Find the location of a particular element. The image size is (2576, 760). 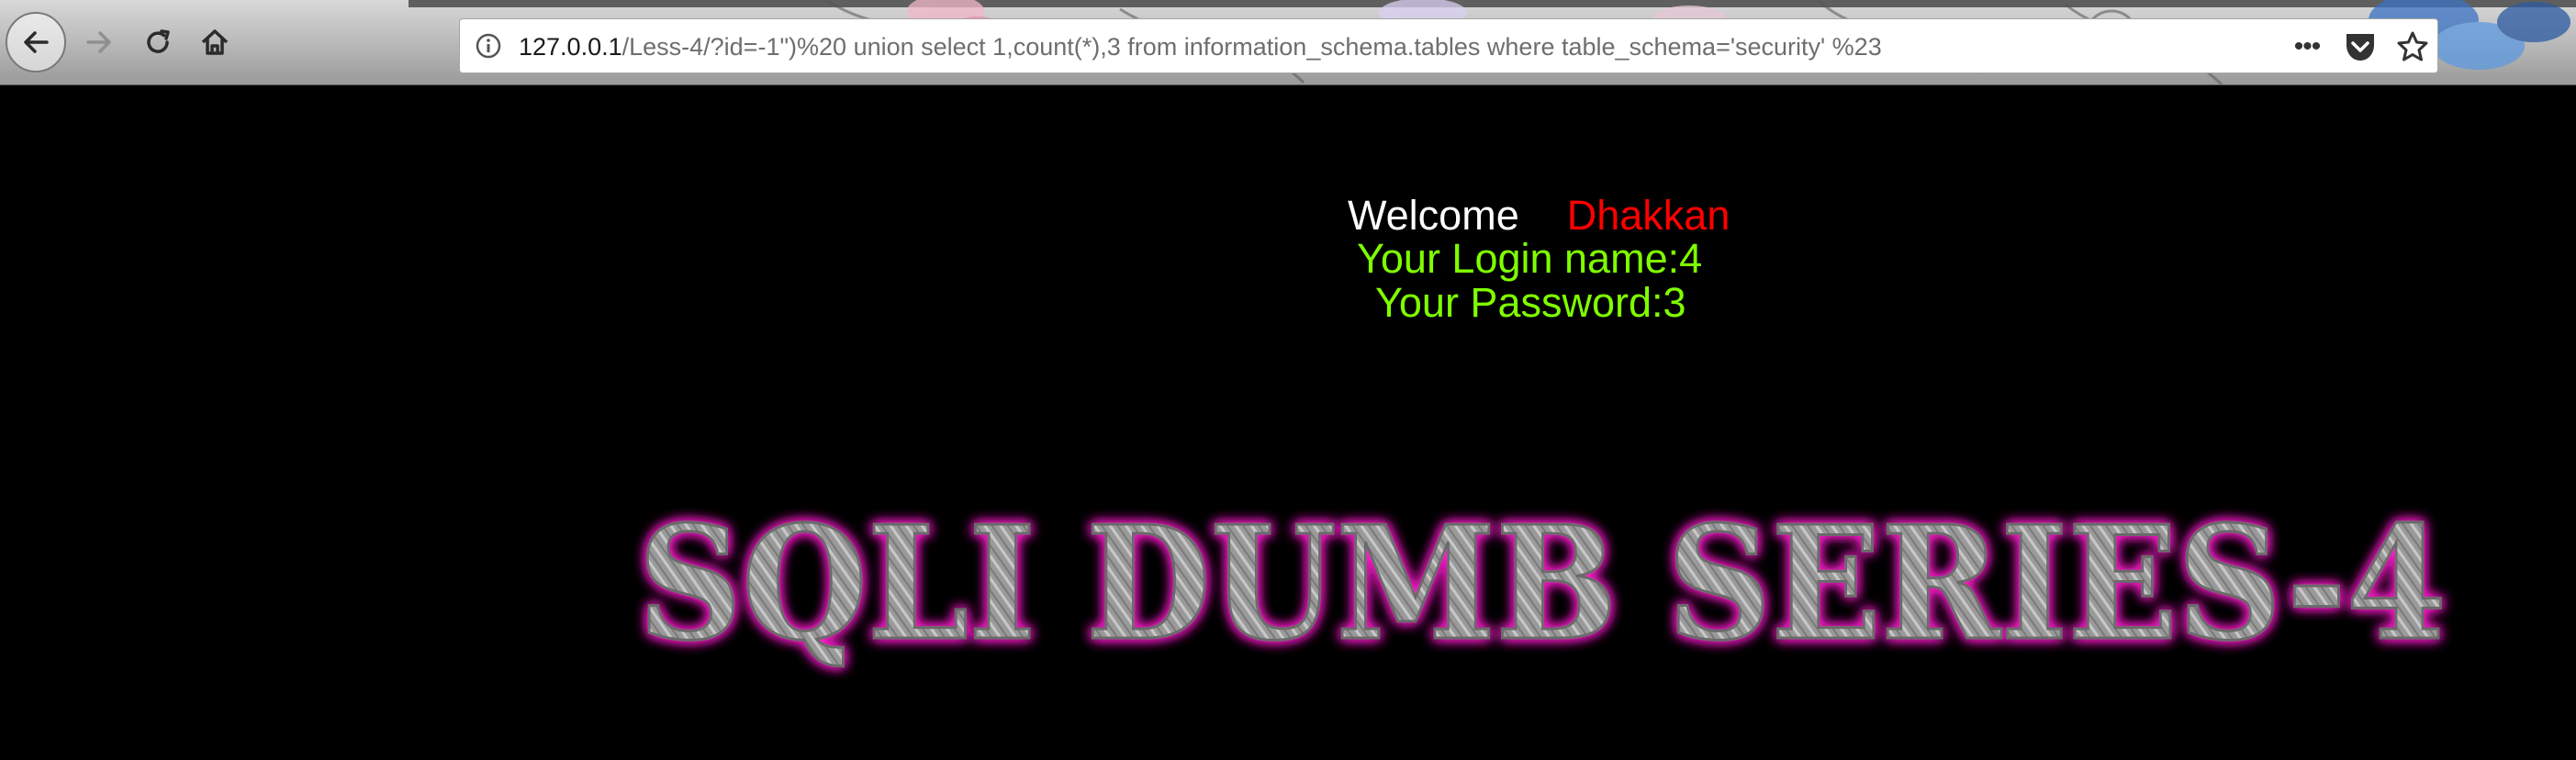

reload-button is located at coordinates (158, 42).